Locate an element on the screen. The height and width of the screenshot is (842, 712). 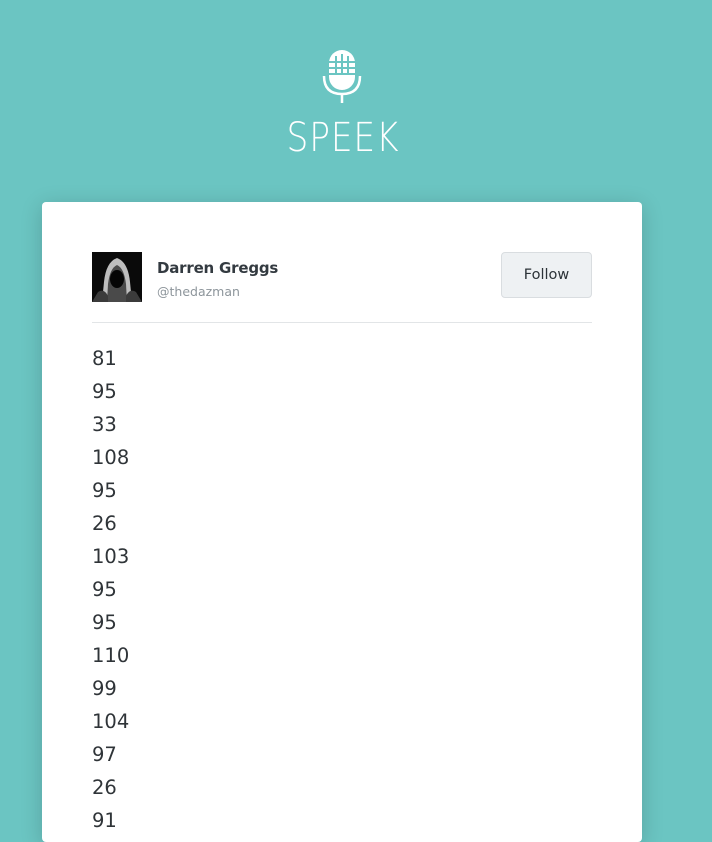
post-line: 81 is located at coordinates (104, 358).